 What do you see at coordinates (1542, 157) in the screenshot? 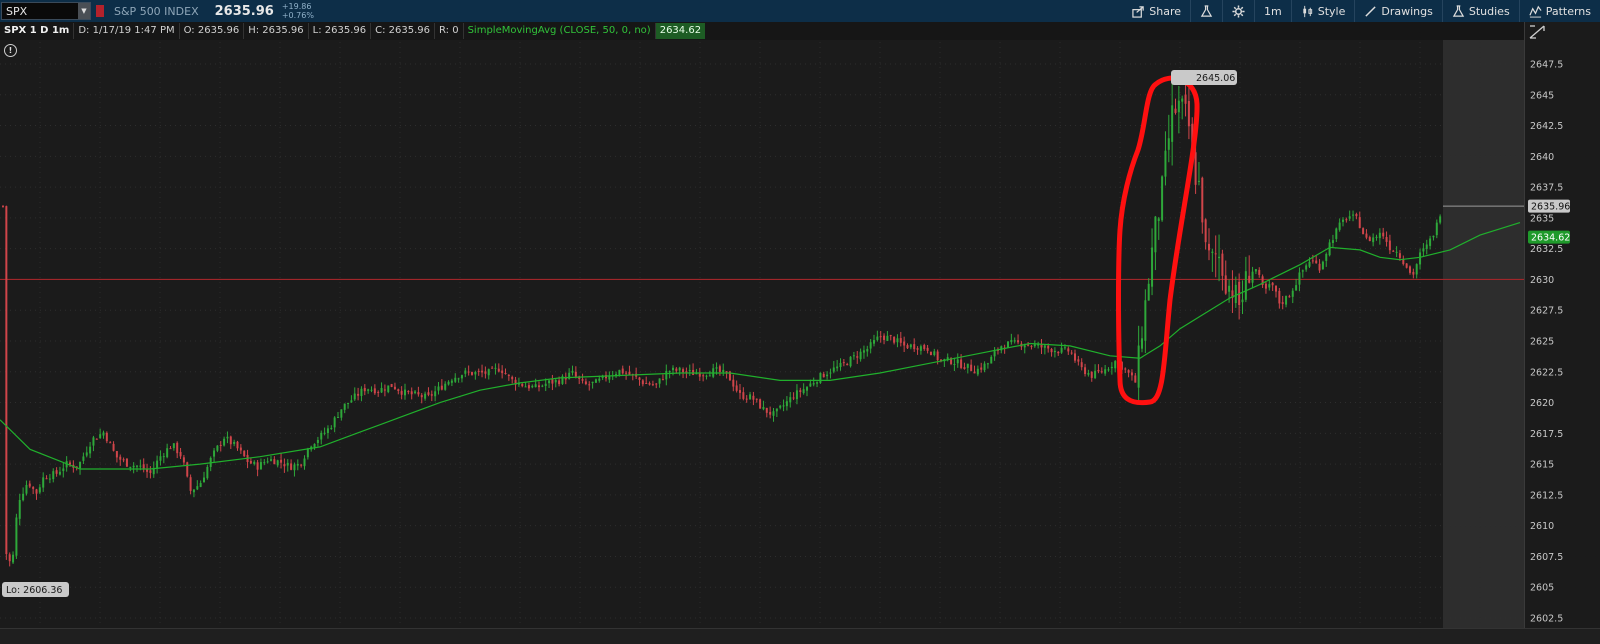
I see `y-tick-label: 2640` at bounding box center [1542, 157].